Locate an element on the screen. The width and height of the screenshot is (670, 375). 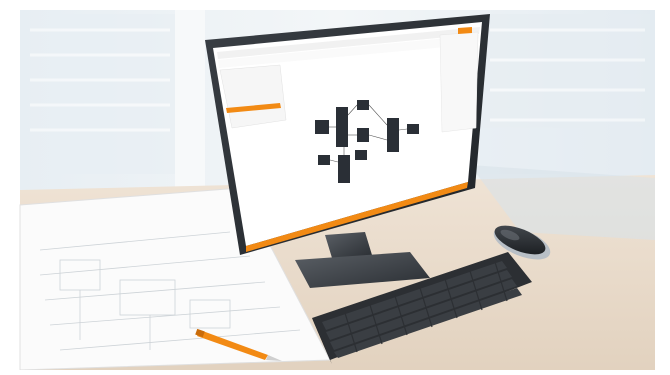
screen-accent-chip is located at coordinates (465, 30).